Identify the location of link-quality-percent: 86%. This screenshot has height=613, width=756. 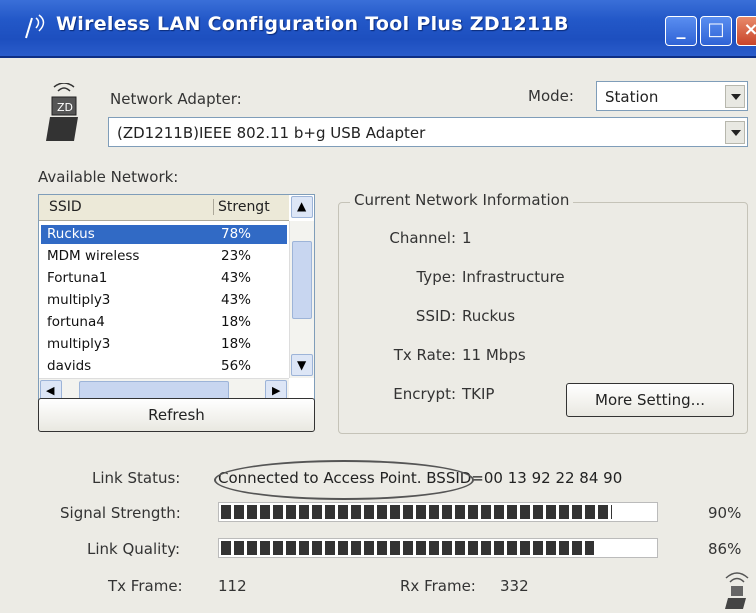
(725, 549).